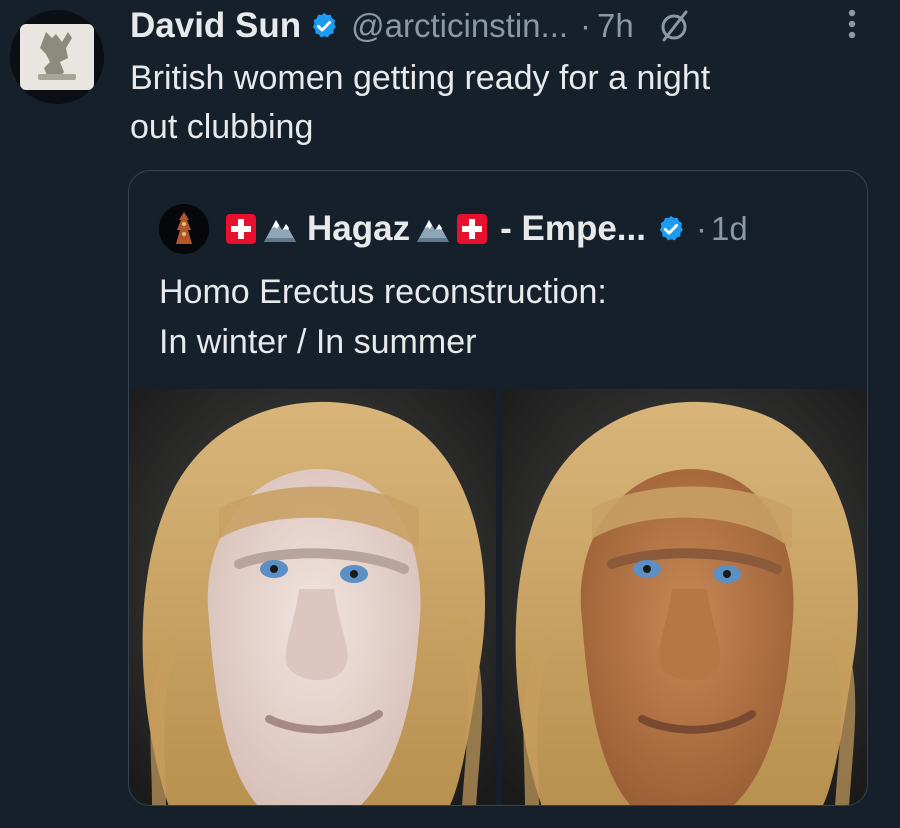  Describe the element at coordinates (215, 26) in the screenshot. I see `author-name: David Sun` at that location.